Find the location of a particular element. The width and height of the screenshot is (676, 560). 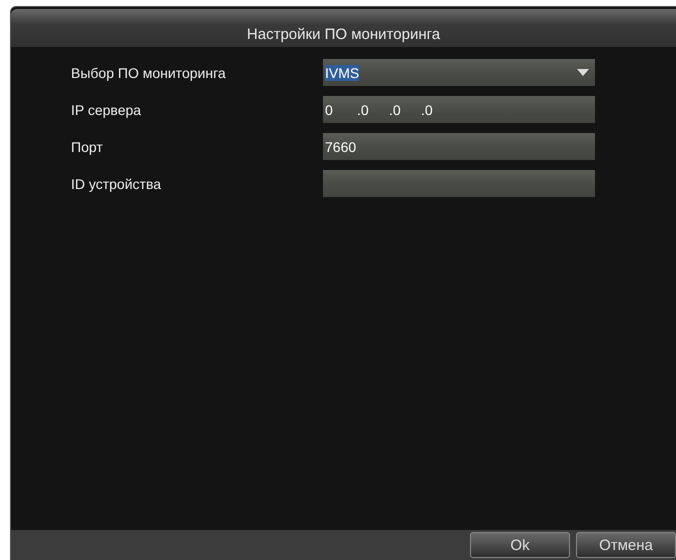

field-label: IP сервера is located at coordinates (106, 110).